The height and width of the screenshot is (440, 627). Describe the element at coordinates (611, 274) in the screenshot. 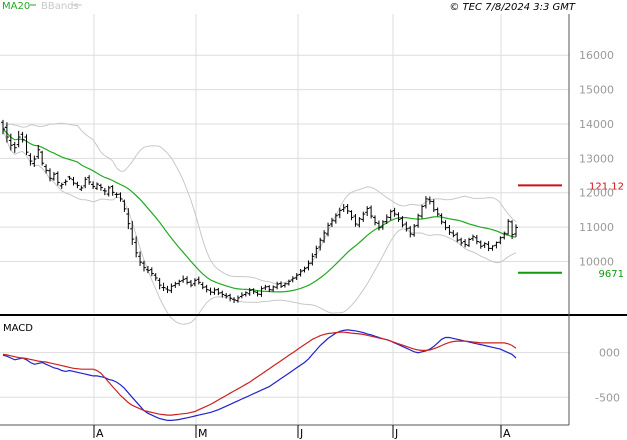

I see `level-label: 9671` at that location.